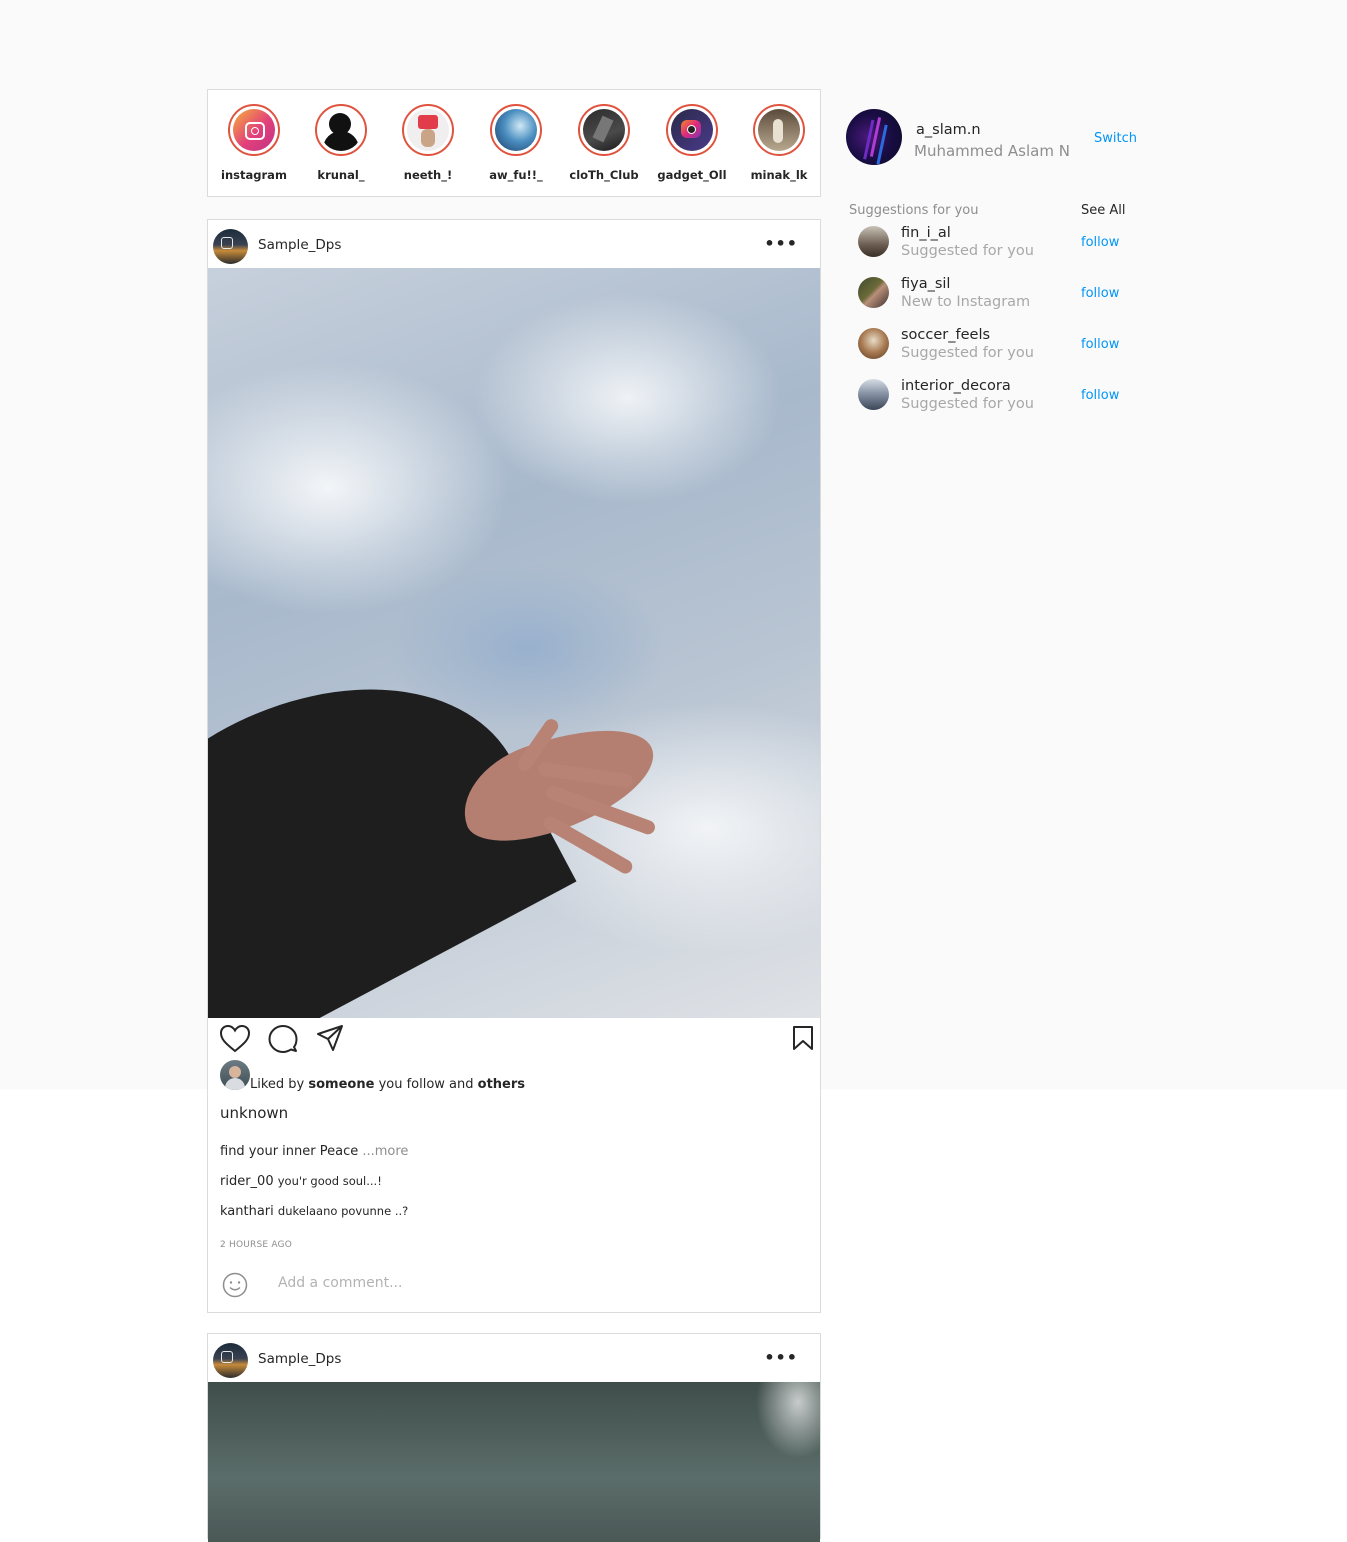 This screenshot has width=1347, height=1542. Describe the element at coordinates (501, 1084) in the screenshot. I see `liked-others-link: others` at that location.